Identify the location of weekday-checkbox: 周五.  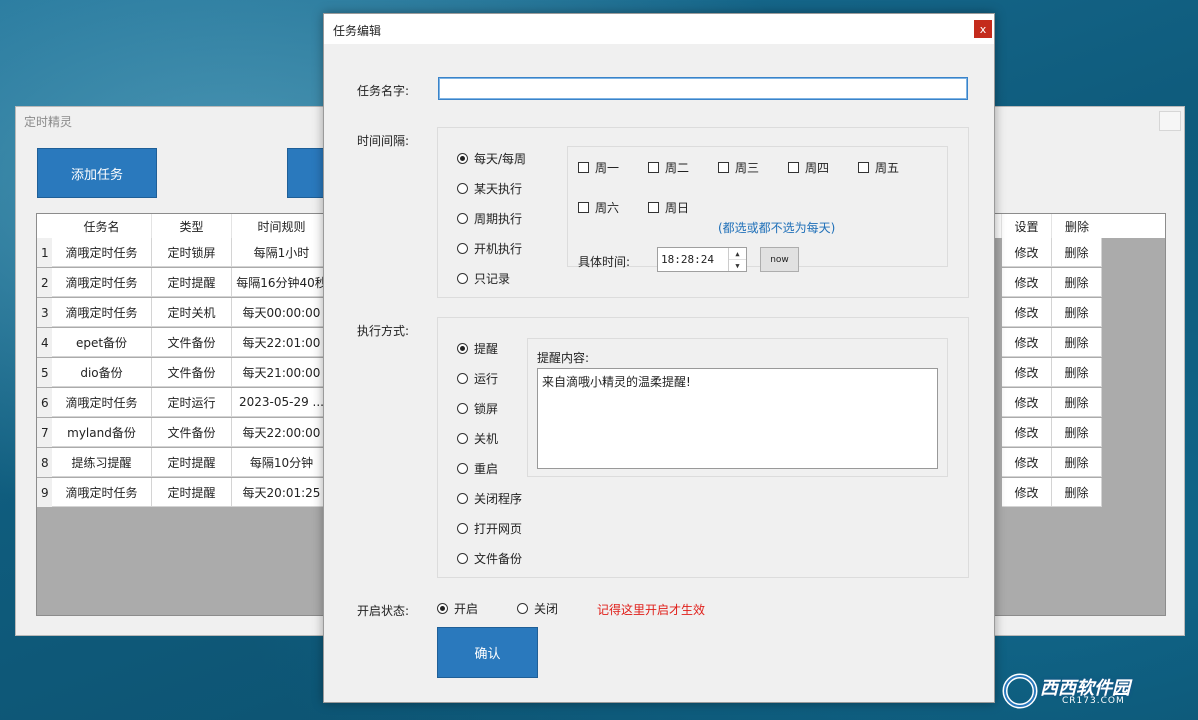
(878, 167).